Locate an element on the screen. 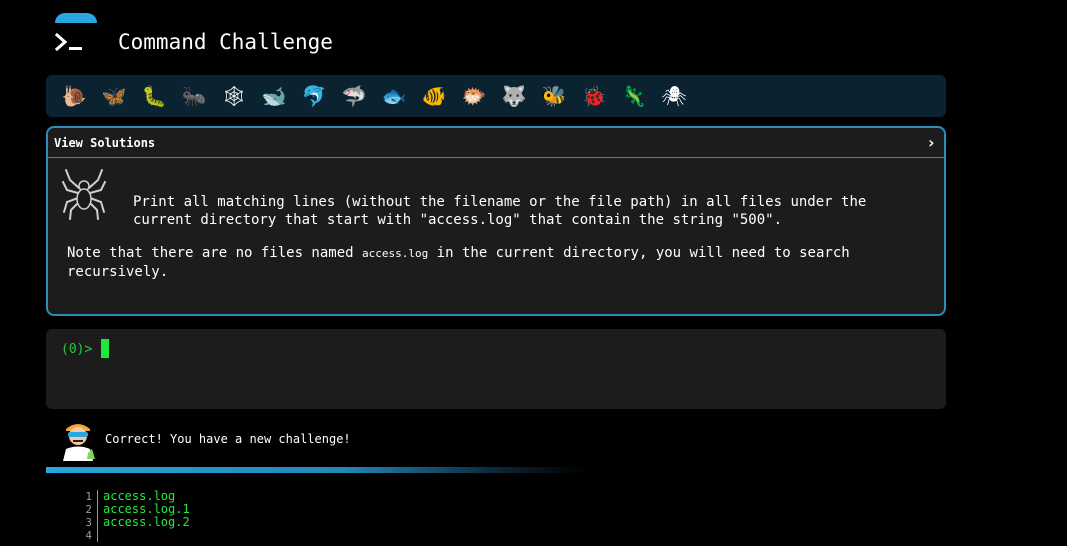 The height and width of the screenshot is (546, 1067). level-ladybug-icon: 🐞 is located at coordinates (594, 96).